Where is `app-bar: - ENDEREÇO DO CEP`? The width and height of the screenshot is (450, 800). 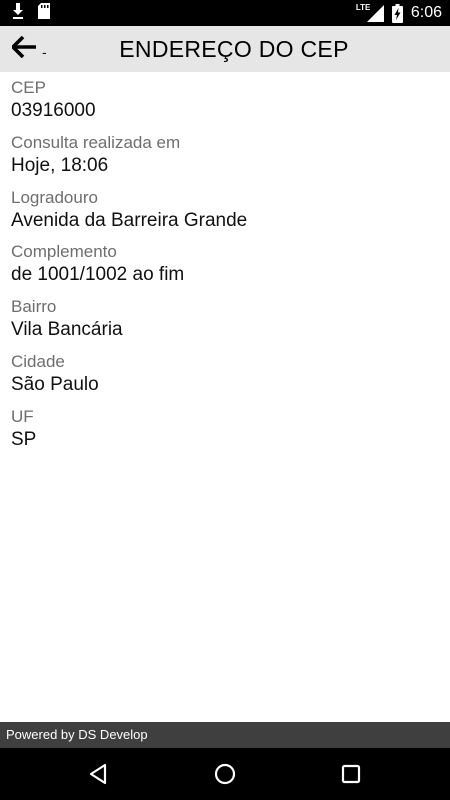
app-bar: - ENDEREÇO DO CEP is located at coordinates (225, 49).